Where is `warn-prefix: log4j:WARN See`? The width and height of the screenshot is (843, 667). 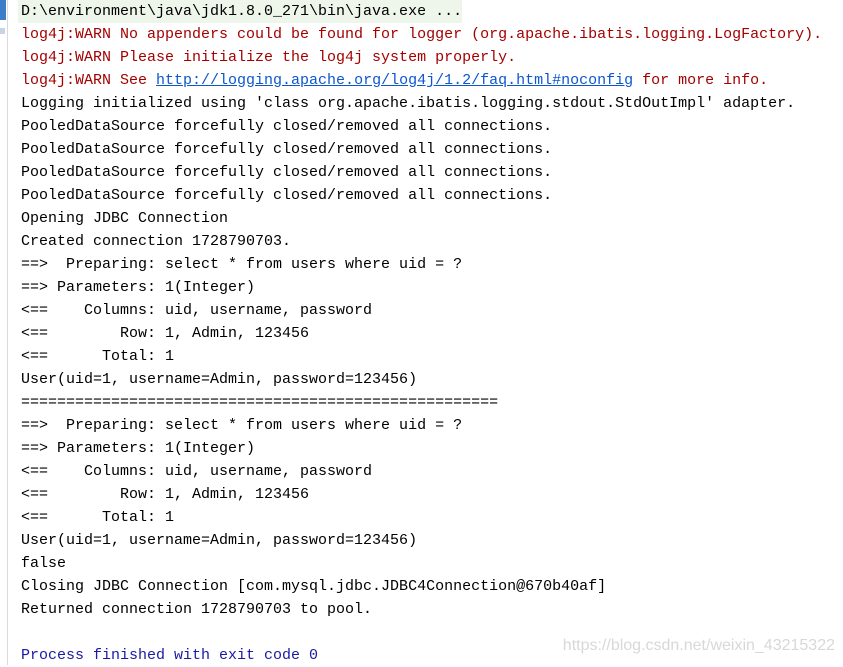
warn-prefix: log4j:WARN See is located at coordinates (89, 80).